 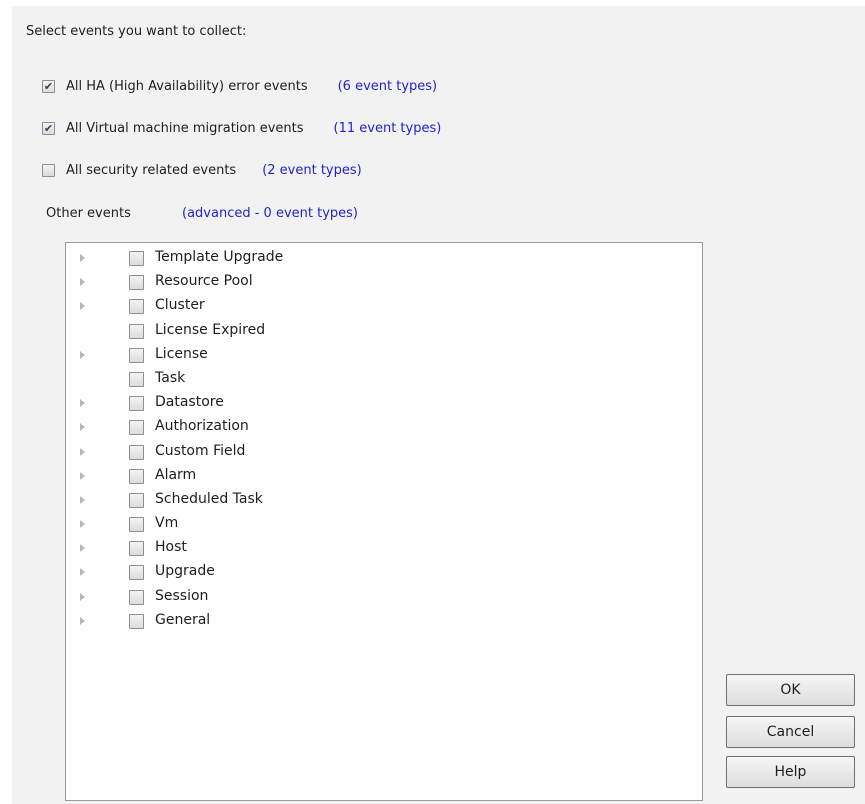 What do you see at coordinates (185, 128) in the screenshot?
I see `vm-migration-label: All Virtual machine migration events` at bounding box center [185, 128].